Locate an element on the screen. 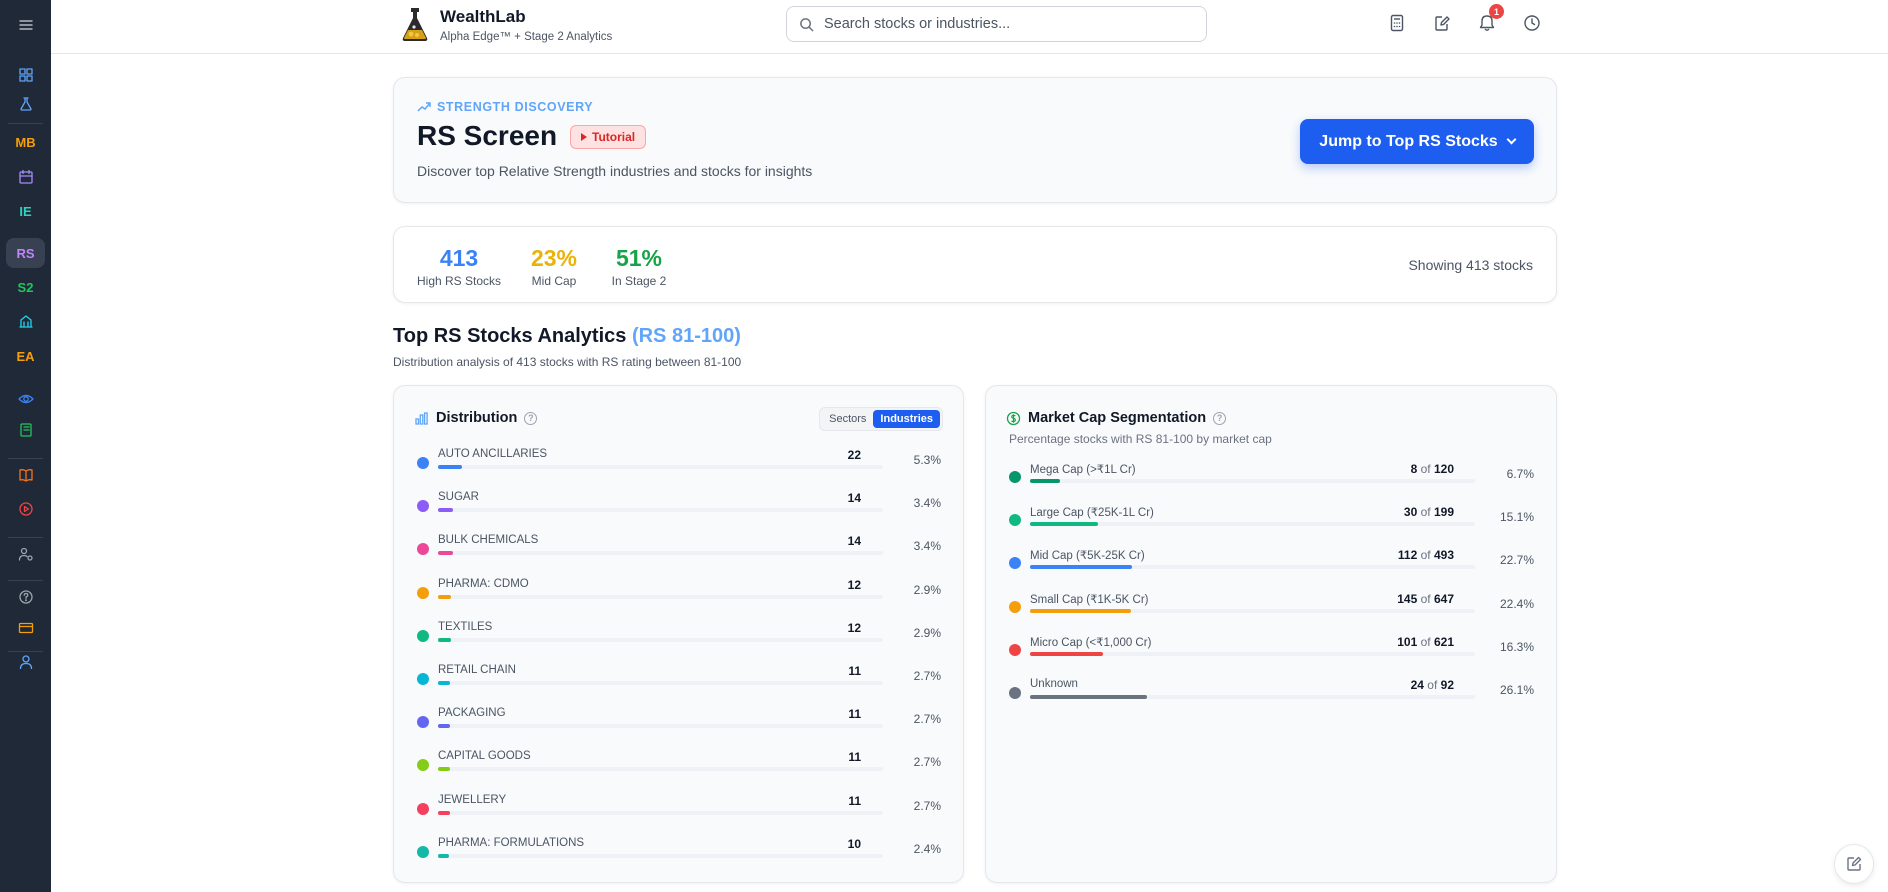 The height and width of the screenshot is (892, 1888). building-icon is located at coordinates (25, 321).